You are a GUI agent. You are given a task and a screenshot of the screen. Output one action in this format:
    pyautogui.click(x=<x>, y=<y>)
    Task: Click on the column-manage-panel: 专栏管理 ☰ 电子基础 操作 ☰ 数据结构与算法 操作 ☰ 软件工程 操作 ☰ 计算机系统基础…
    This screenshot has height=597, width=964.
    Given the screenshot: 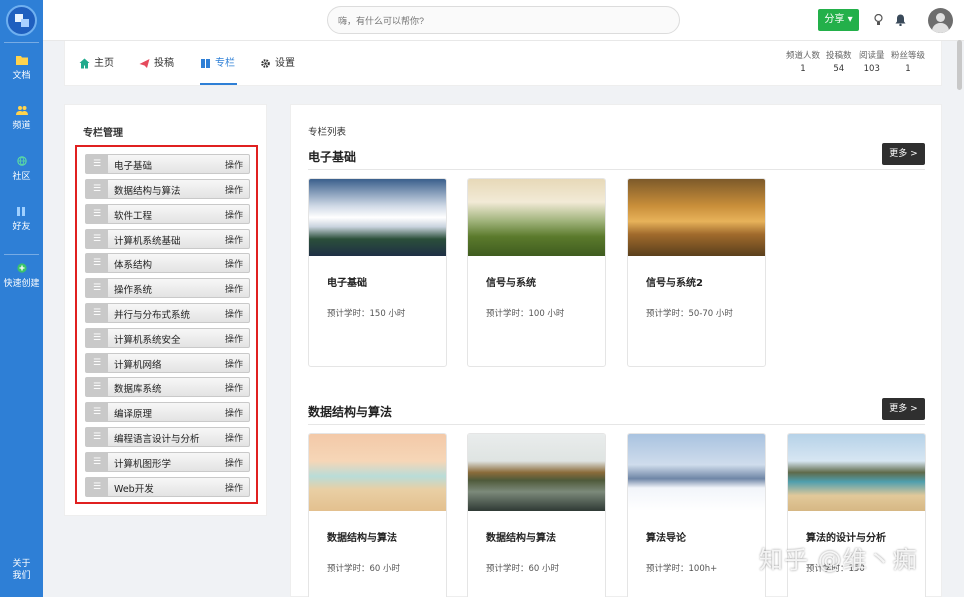 What is the action you would take?
    pyautogui.click(x=165, y=310)
    